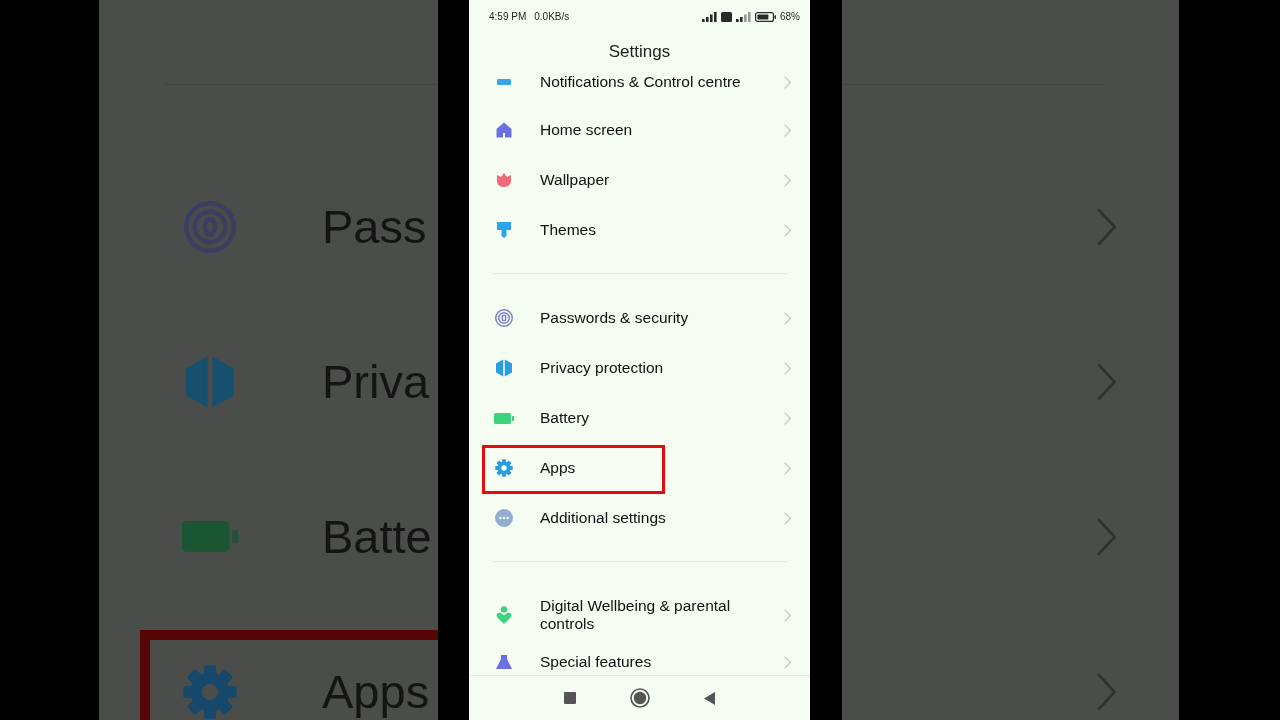 The width and height of the screenshot is (1280, 720). I want to click on more-dots-icon, so click(504, 518).